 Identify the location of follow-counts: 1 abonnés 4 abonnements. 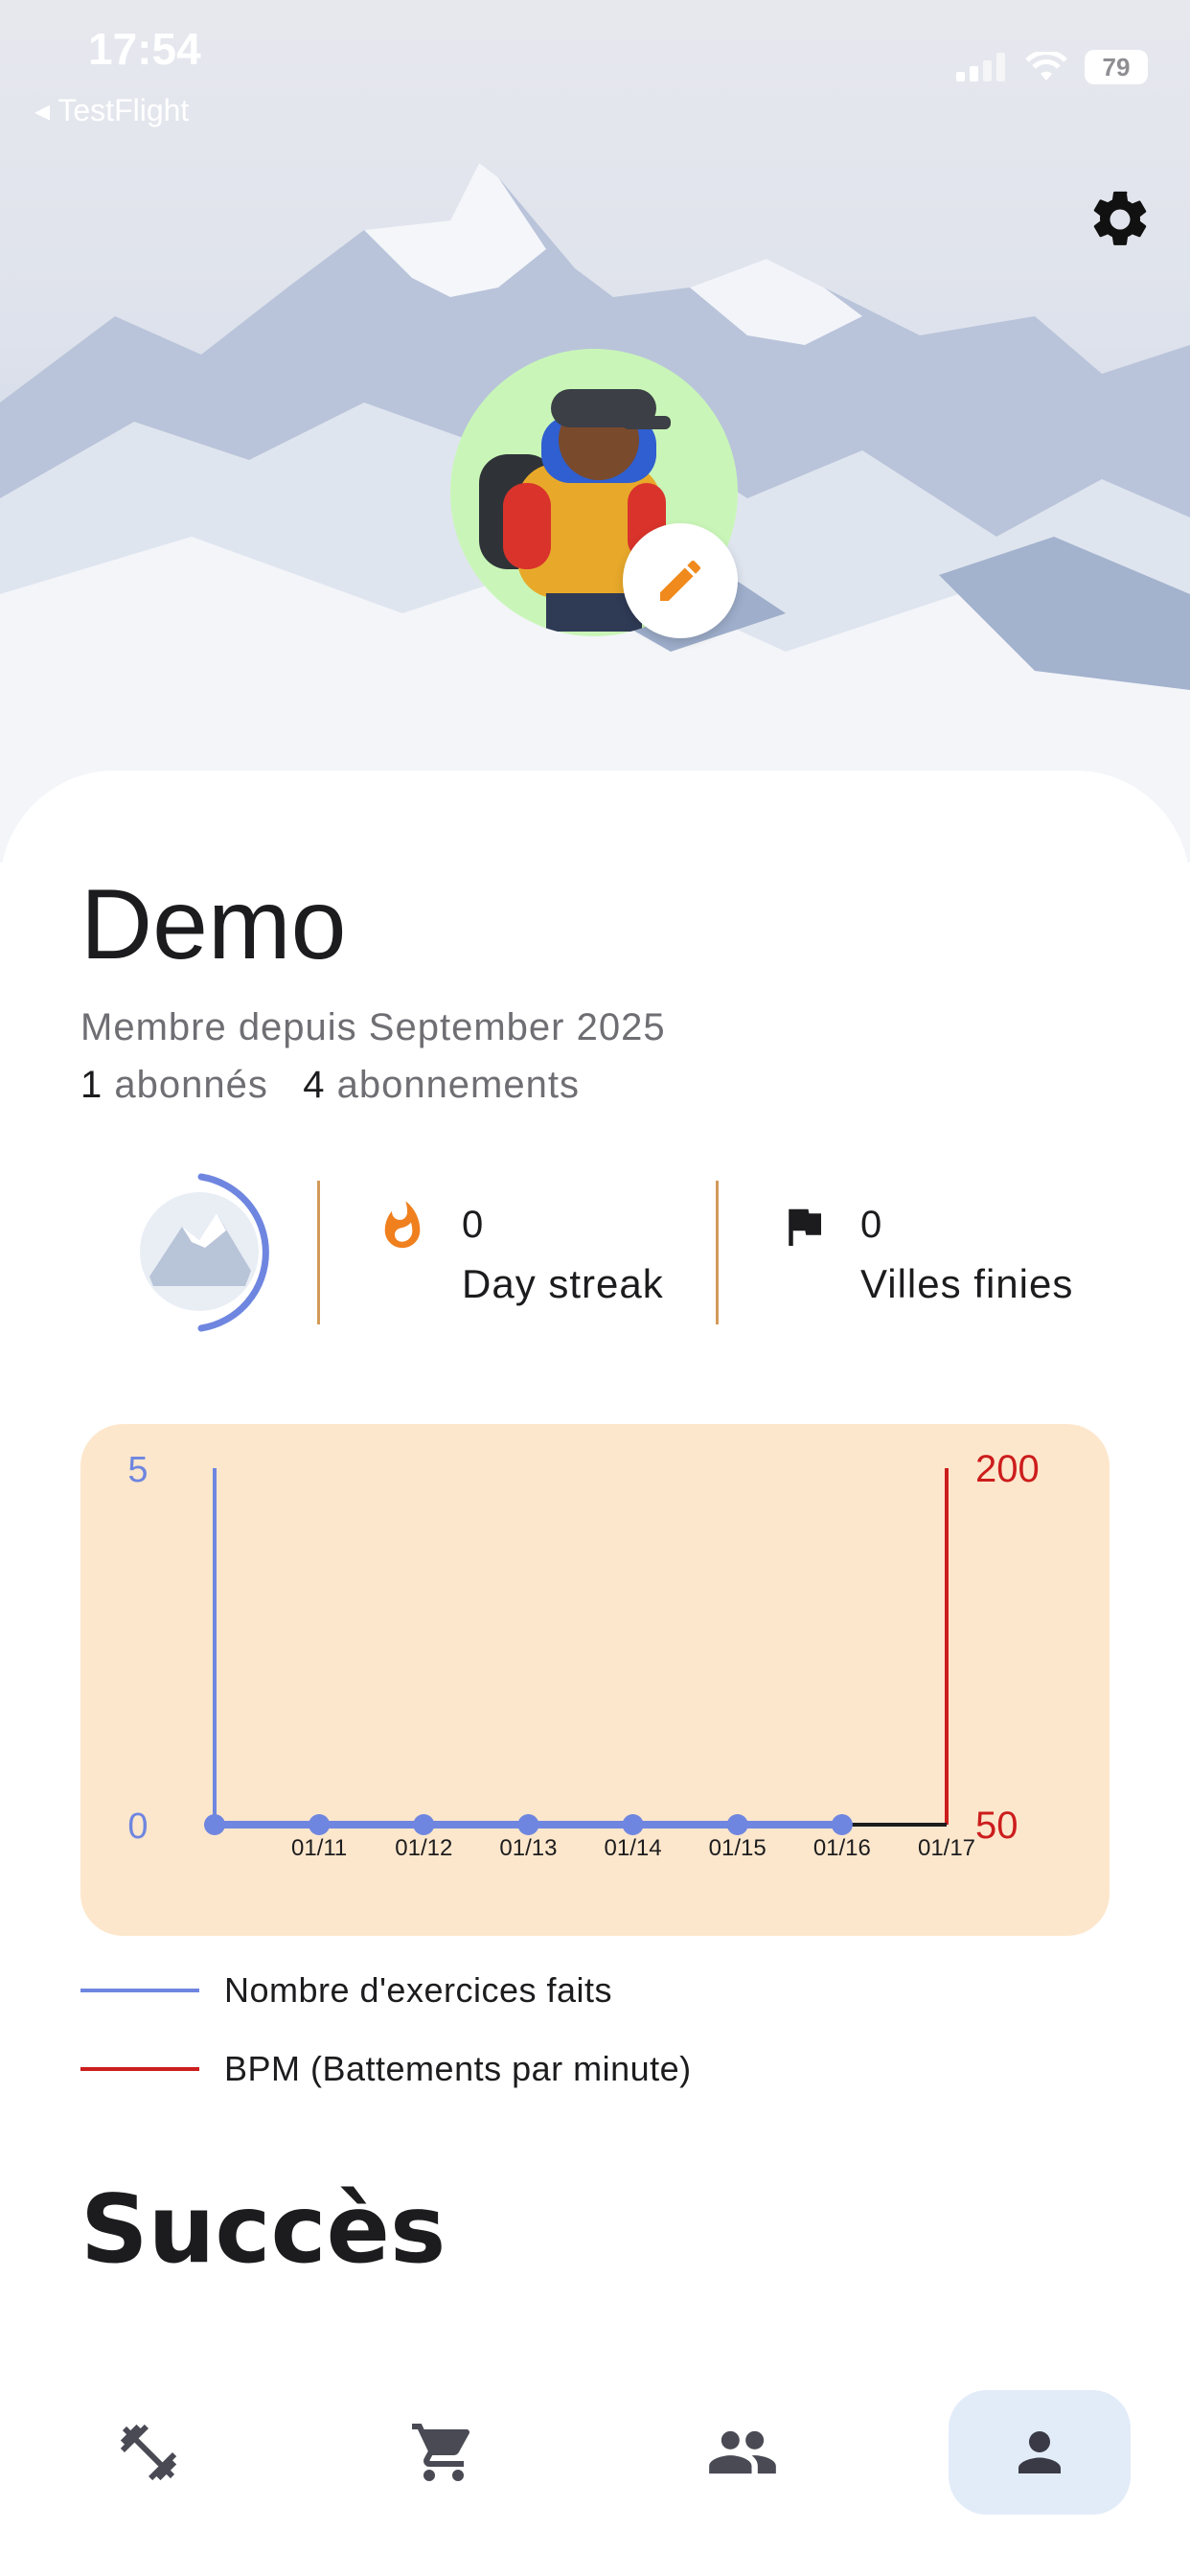
(330, 1085).